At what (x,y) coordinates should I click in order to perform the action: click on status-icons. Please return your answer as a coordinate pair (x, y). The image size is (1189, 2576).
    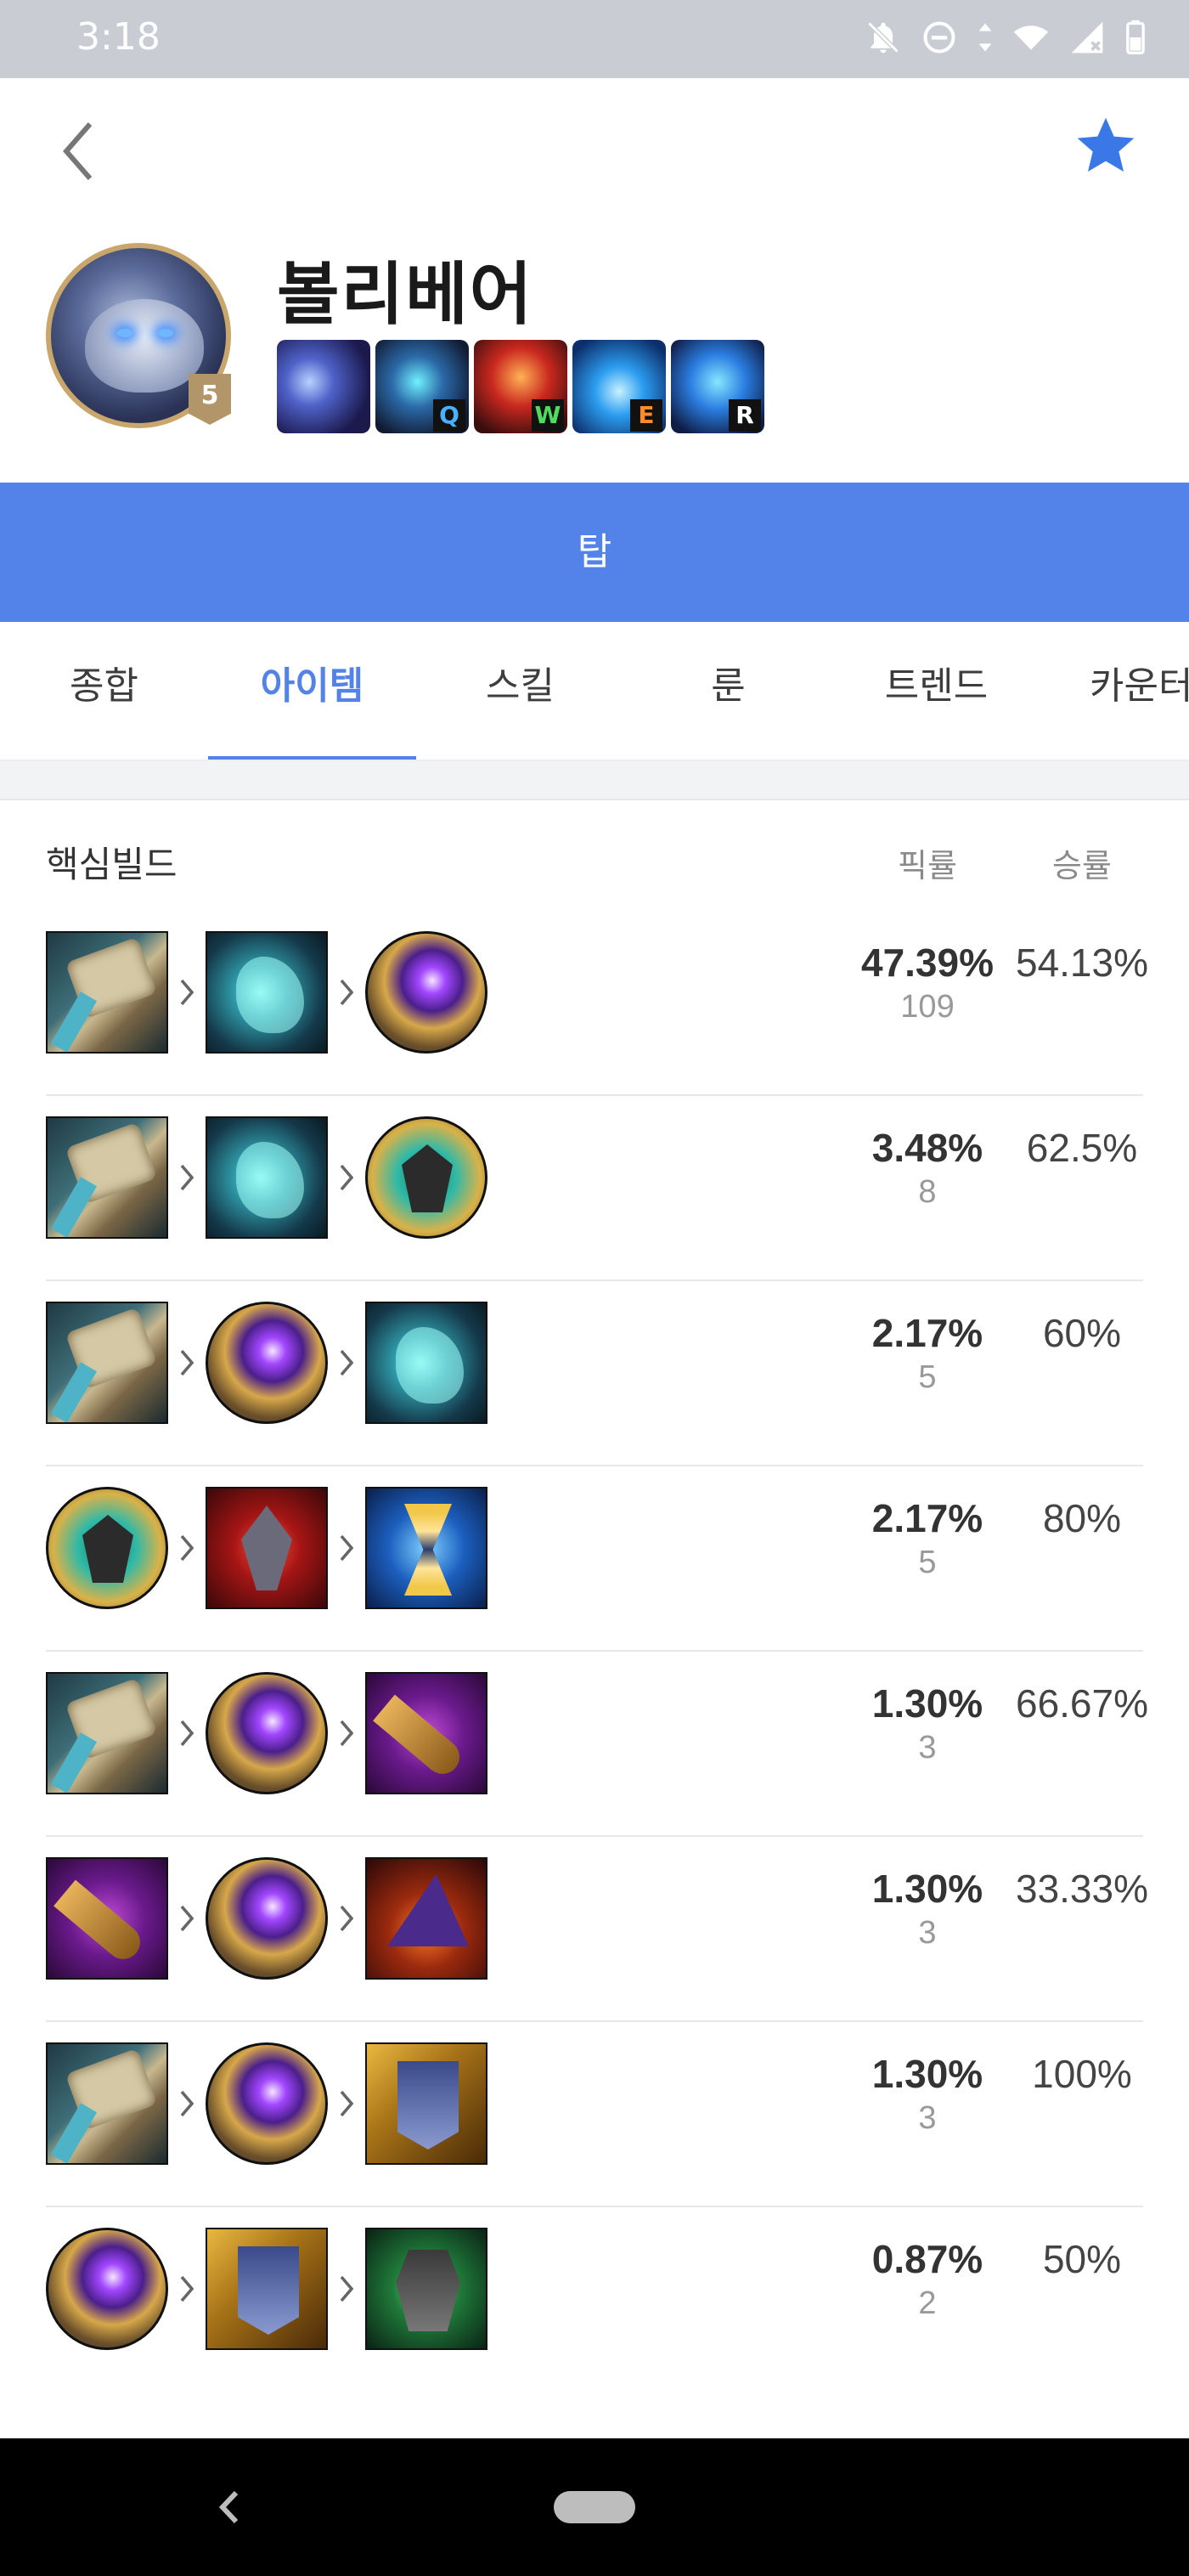
    Looking at the image, I should click on (1006, 38).